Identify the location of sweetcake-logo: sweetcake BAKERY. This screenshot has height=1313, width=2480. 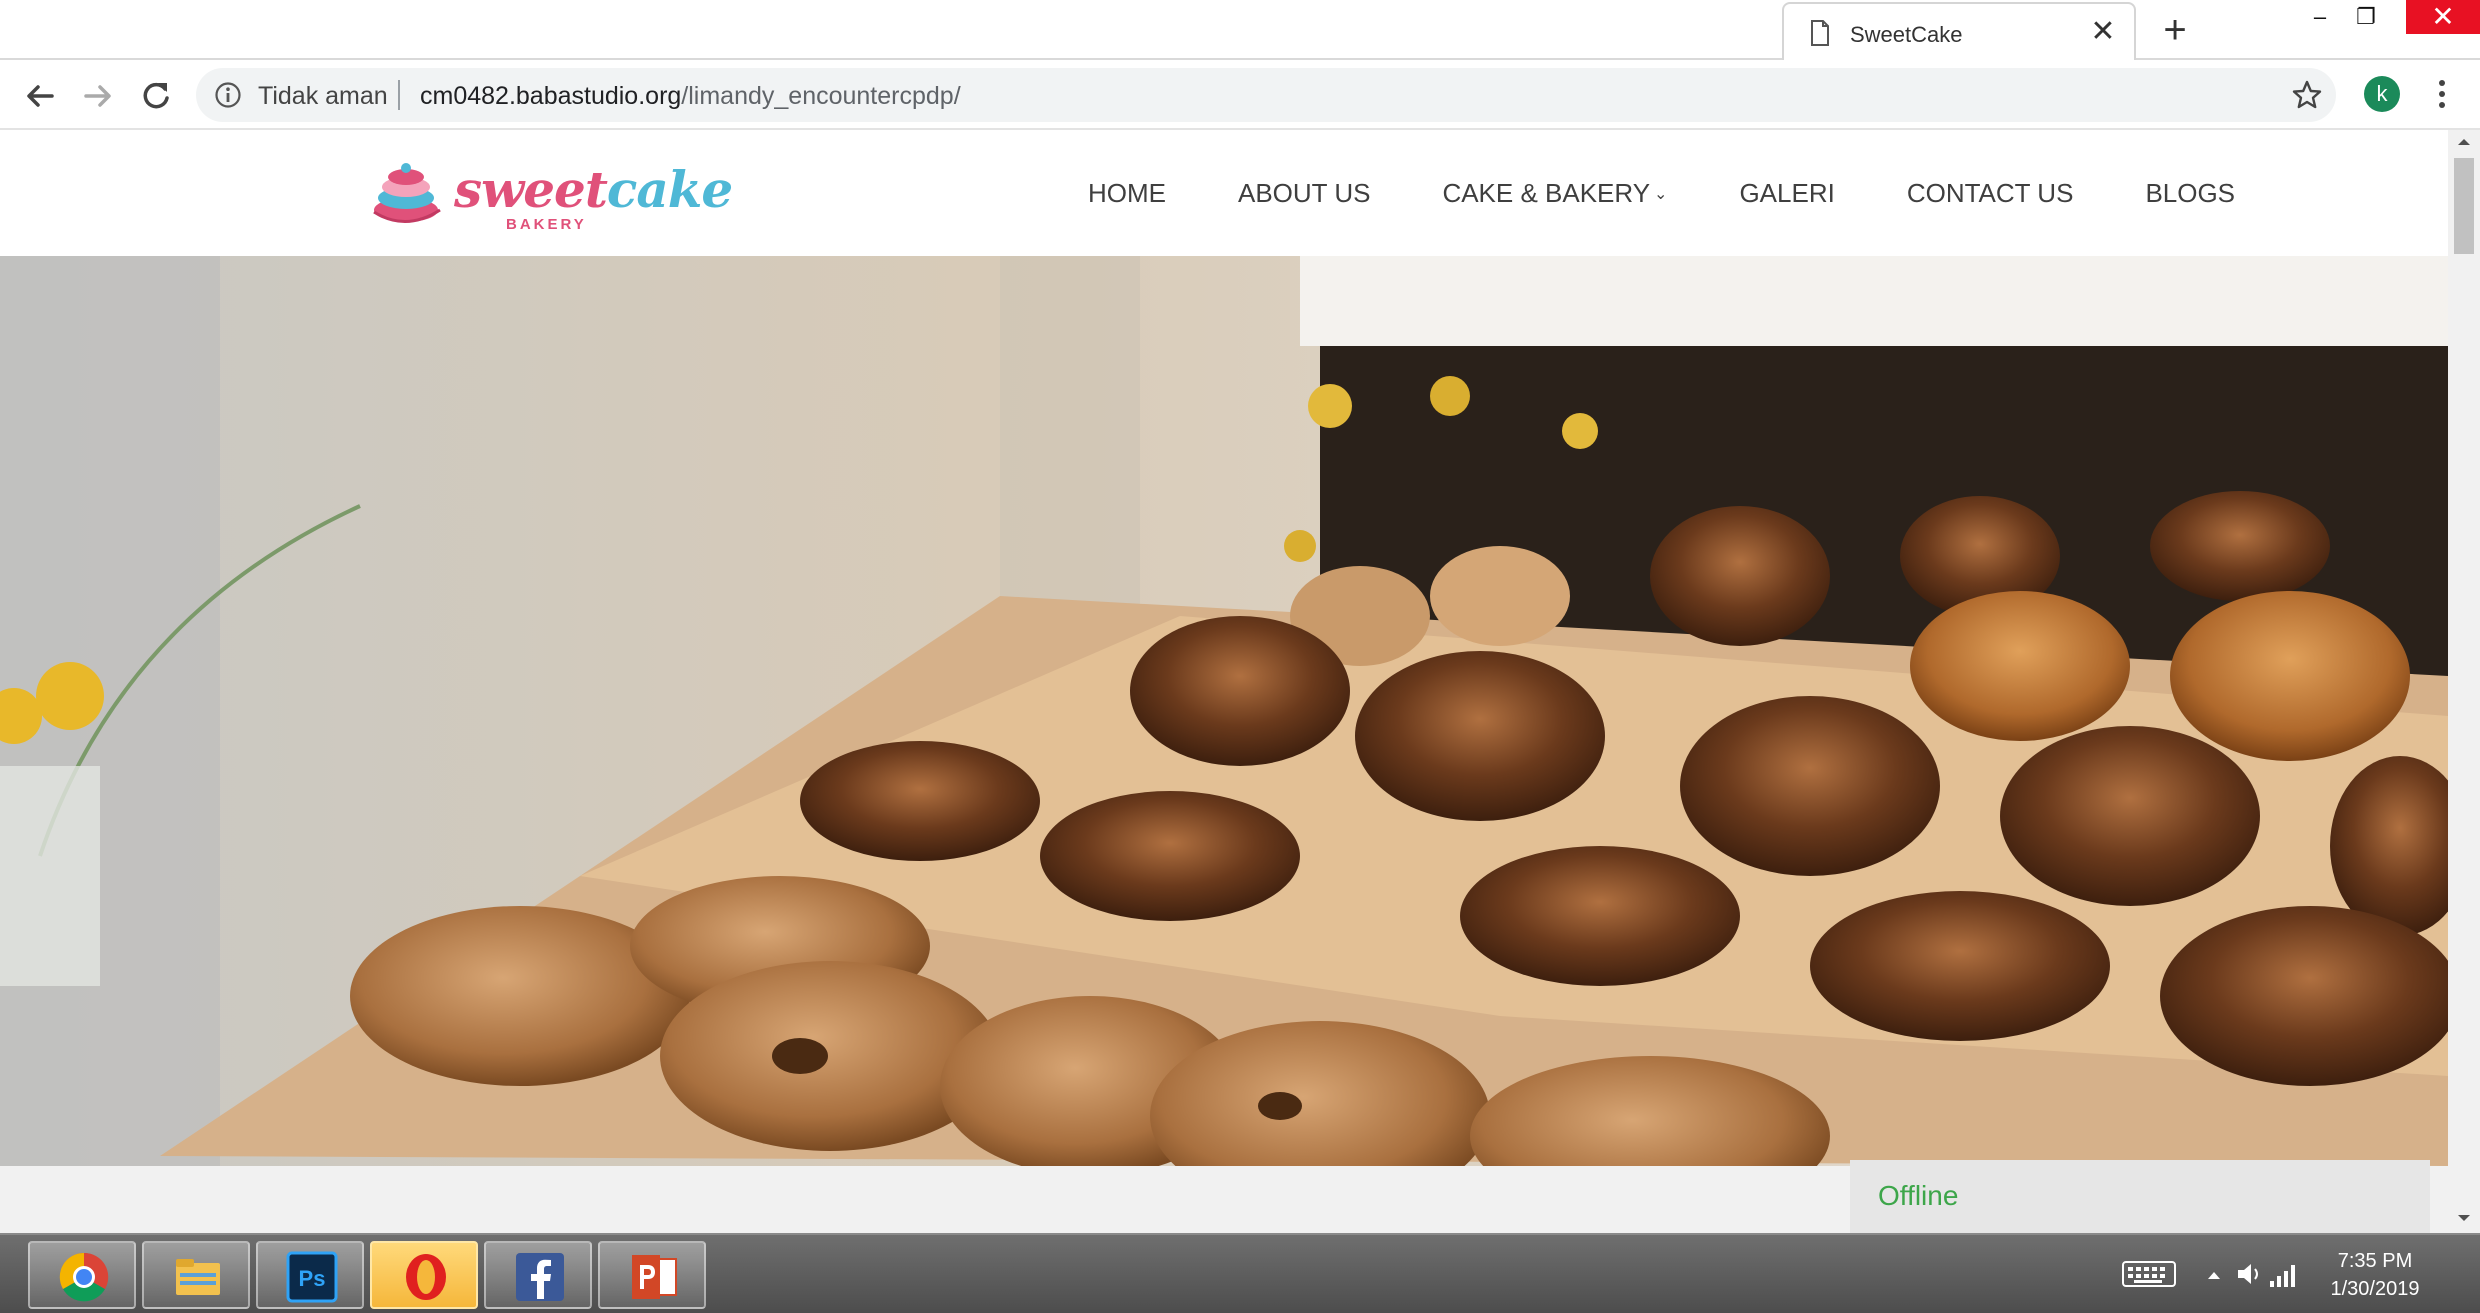
(551, 194).